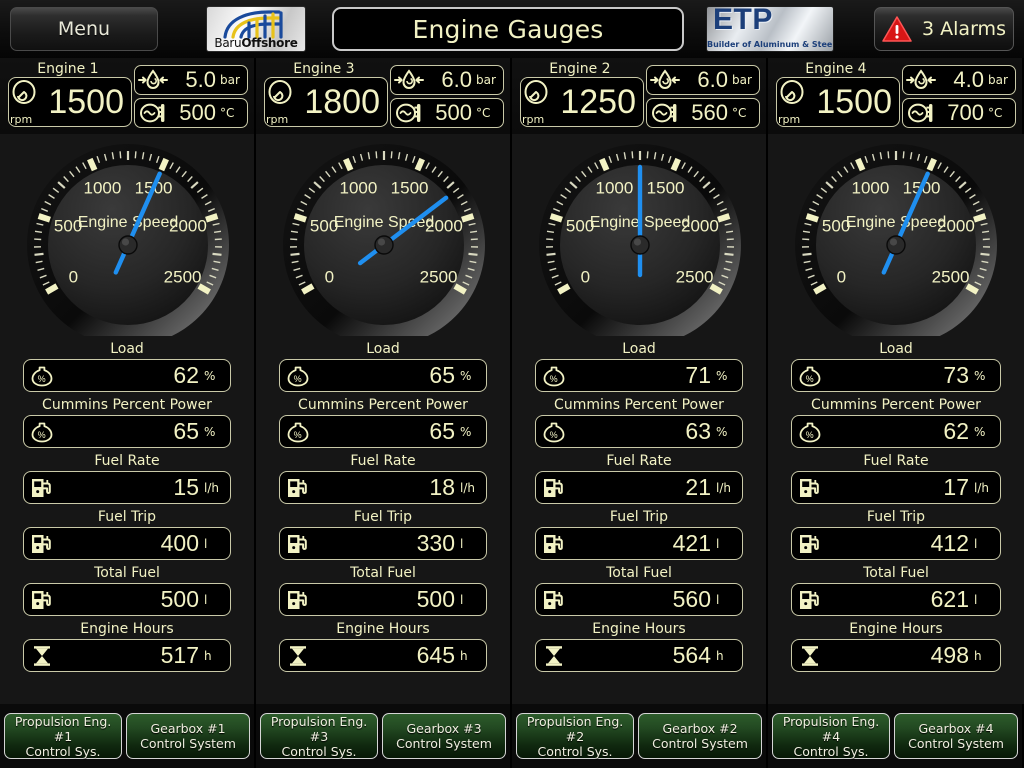  Describe the element at coordinates (958, 112) in the screenshot. I see `exhaust-temp-readout: 700 °C` at that location.